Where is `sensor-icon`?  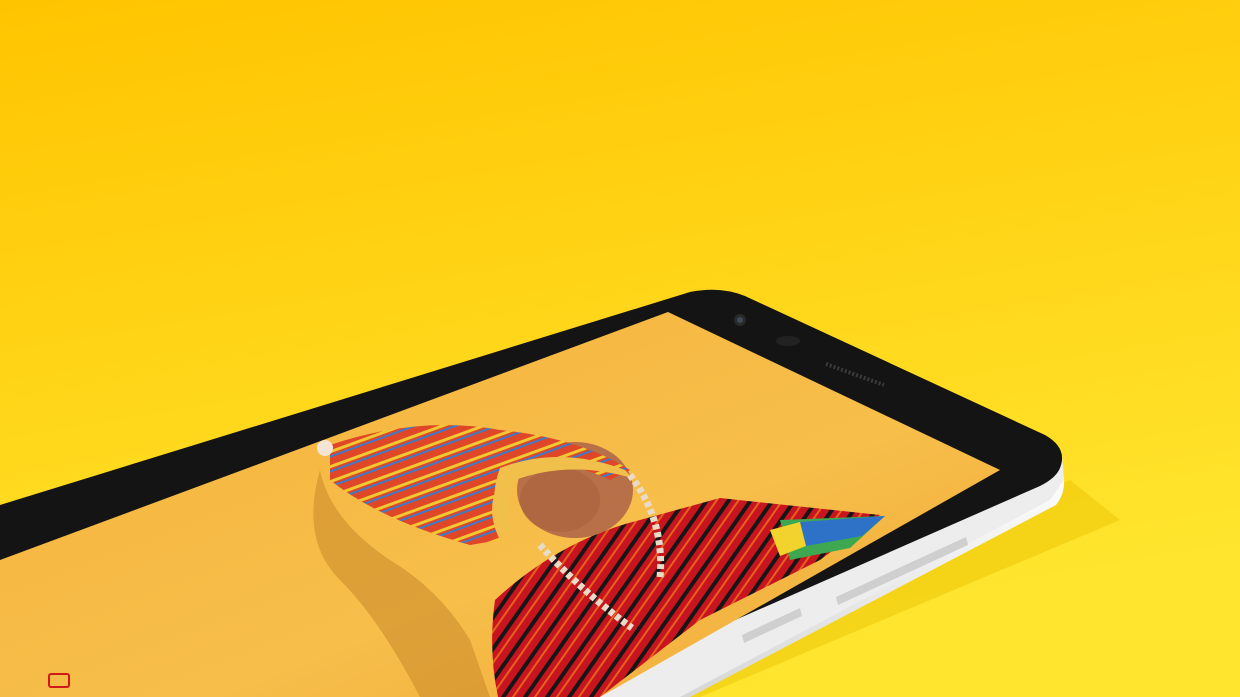
sensor-icon is located at coordinates (788, 341).